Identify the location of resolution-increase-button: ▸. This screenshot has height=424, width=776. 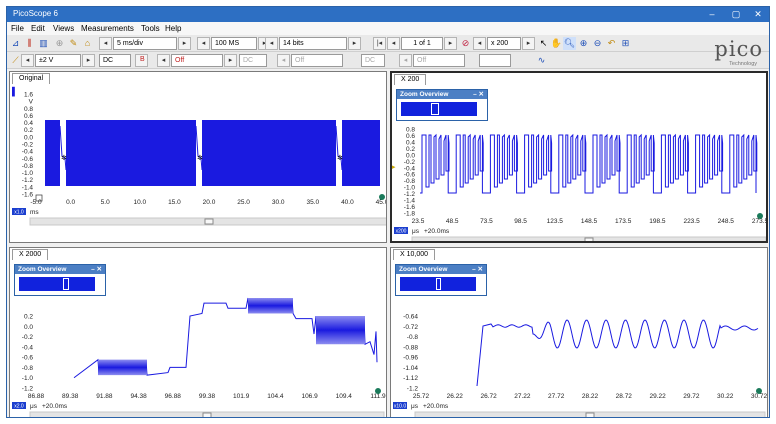
(354, 43).